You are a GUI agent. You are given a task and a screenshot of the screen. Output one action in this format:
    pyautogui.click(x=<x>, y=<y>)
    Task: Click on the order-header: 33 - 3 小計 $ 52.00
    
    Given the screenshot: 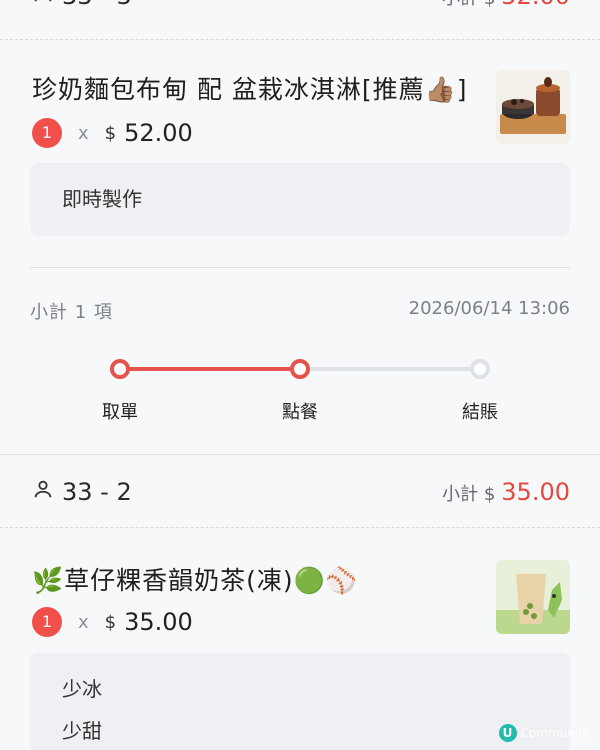 What is the action you would take?
    pyautogui.click(x=300, y=20)
    